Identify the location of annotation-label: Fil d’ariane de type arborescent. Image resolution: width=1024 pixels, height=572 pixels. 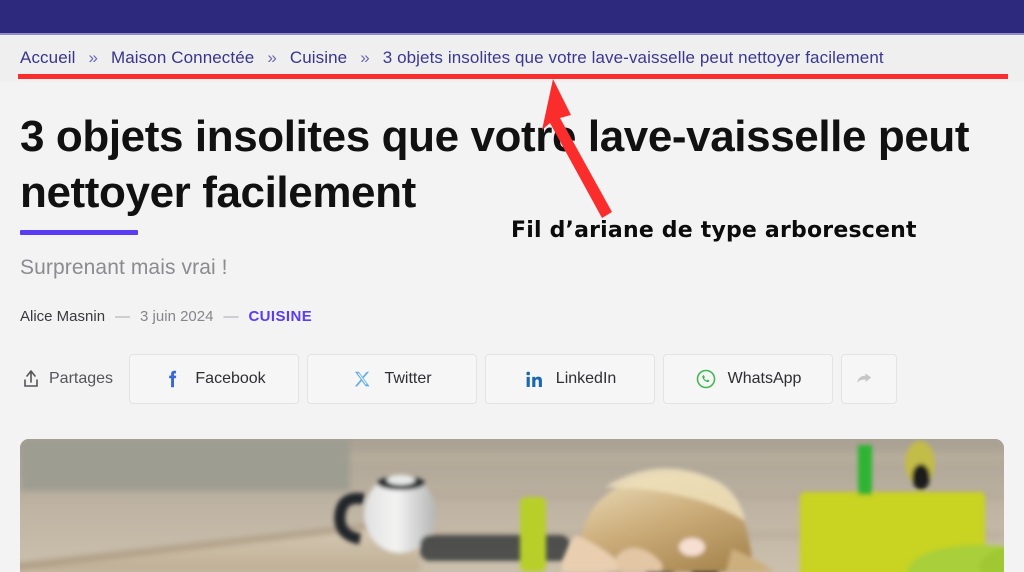
(714, 230).